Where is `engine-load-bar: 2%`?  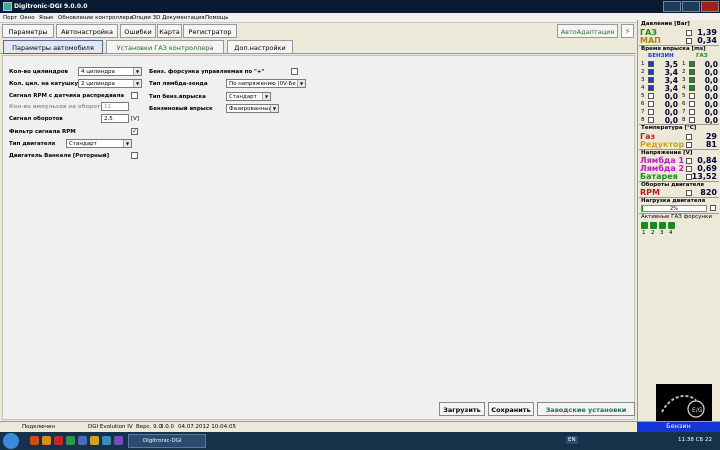
engine-load-bar: 2% is located at coordinates (674, 208).